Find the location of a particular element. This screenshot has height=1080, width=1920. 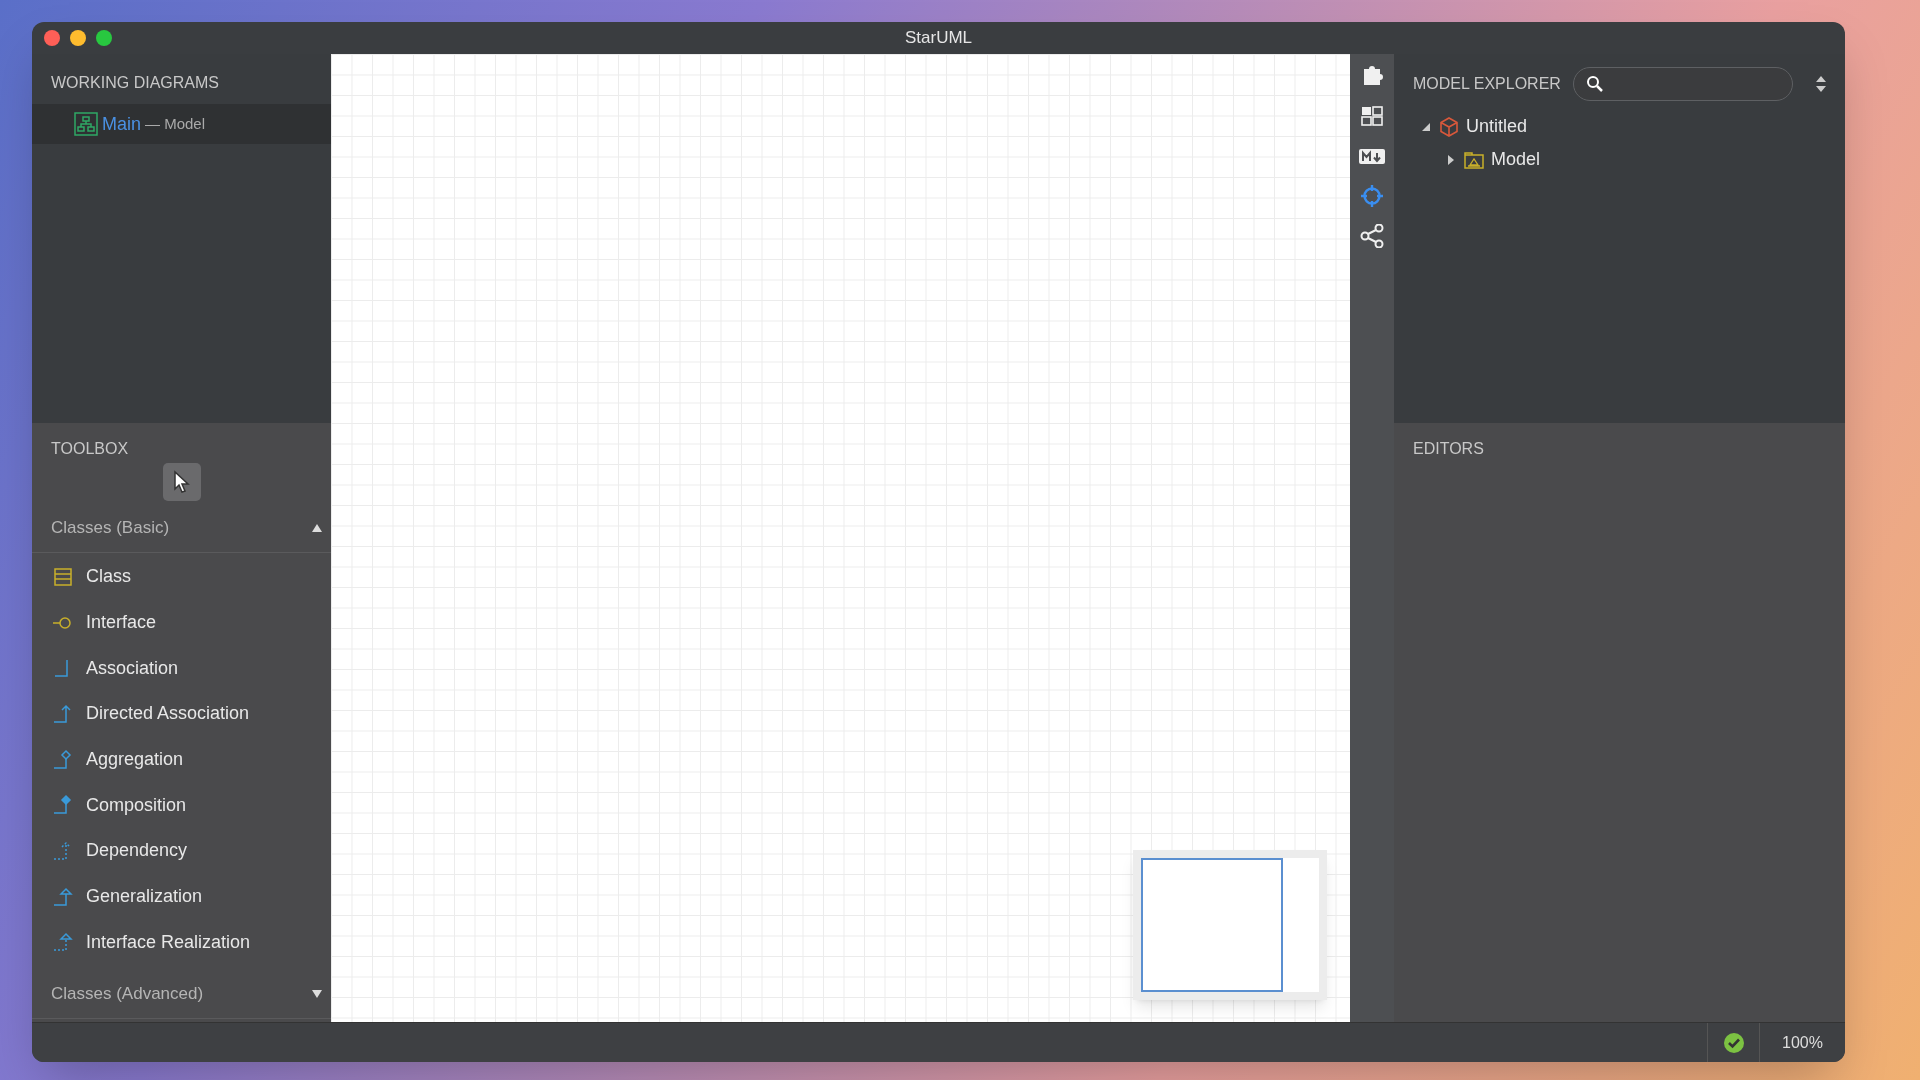

palette-item: Interface Realization is located at coordinates (181, 942).